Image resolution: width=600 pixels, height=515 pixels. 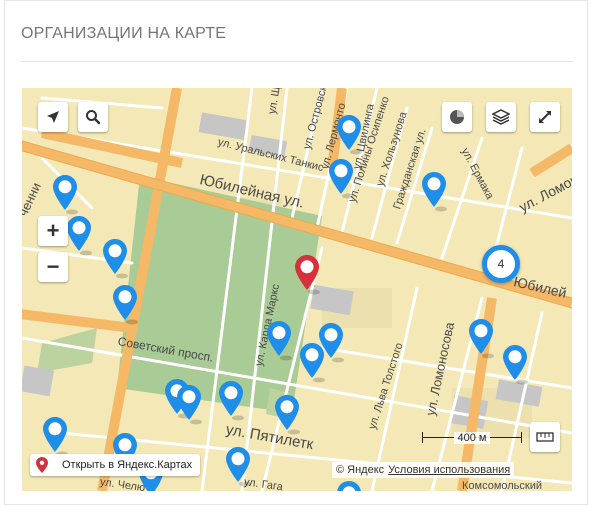 I want to click on cluster-count: 4, so click(x=501, y=264).